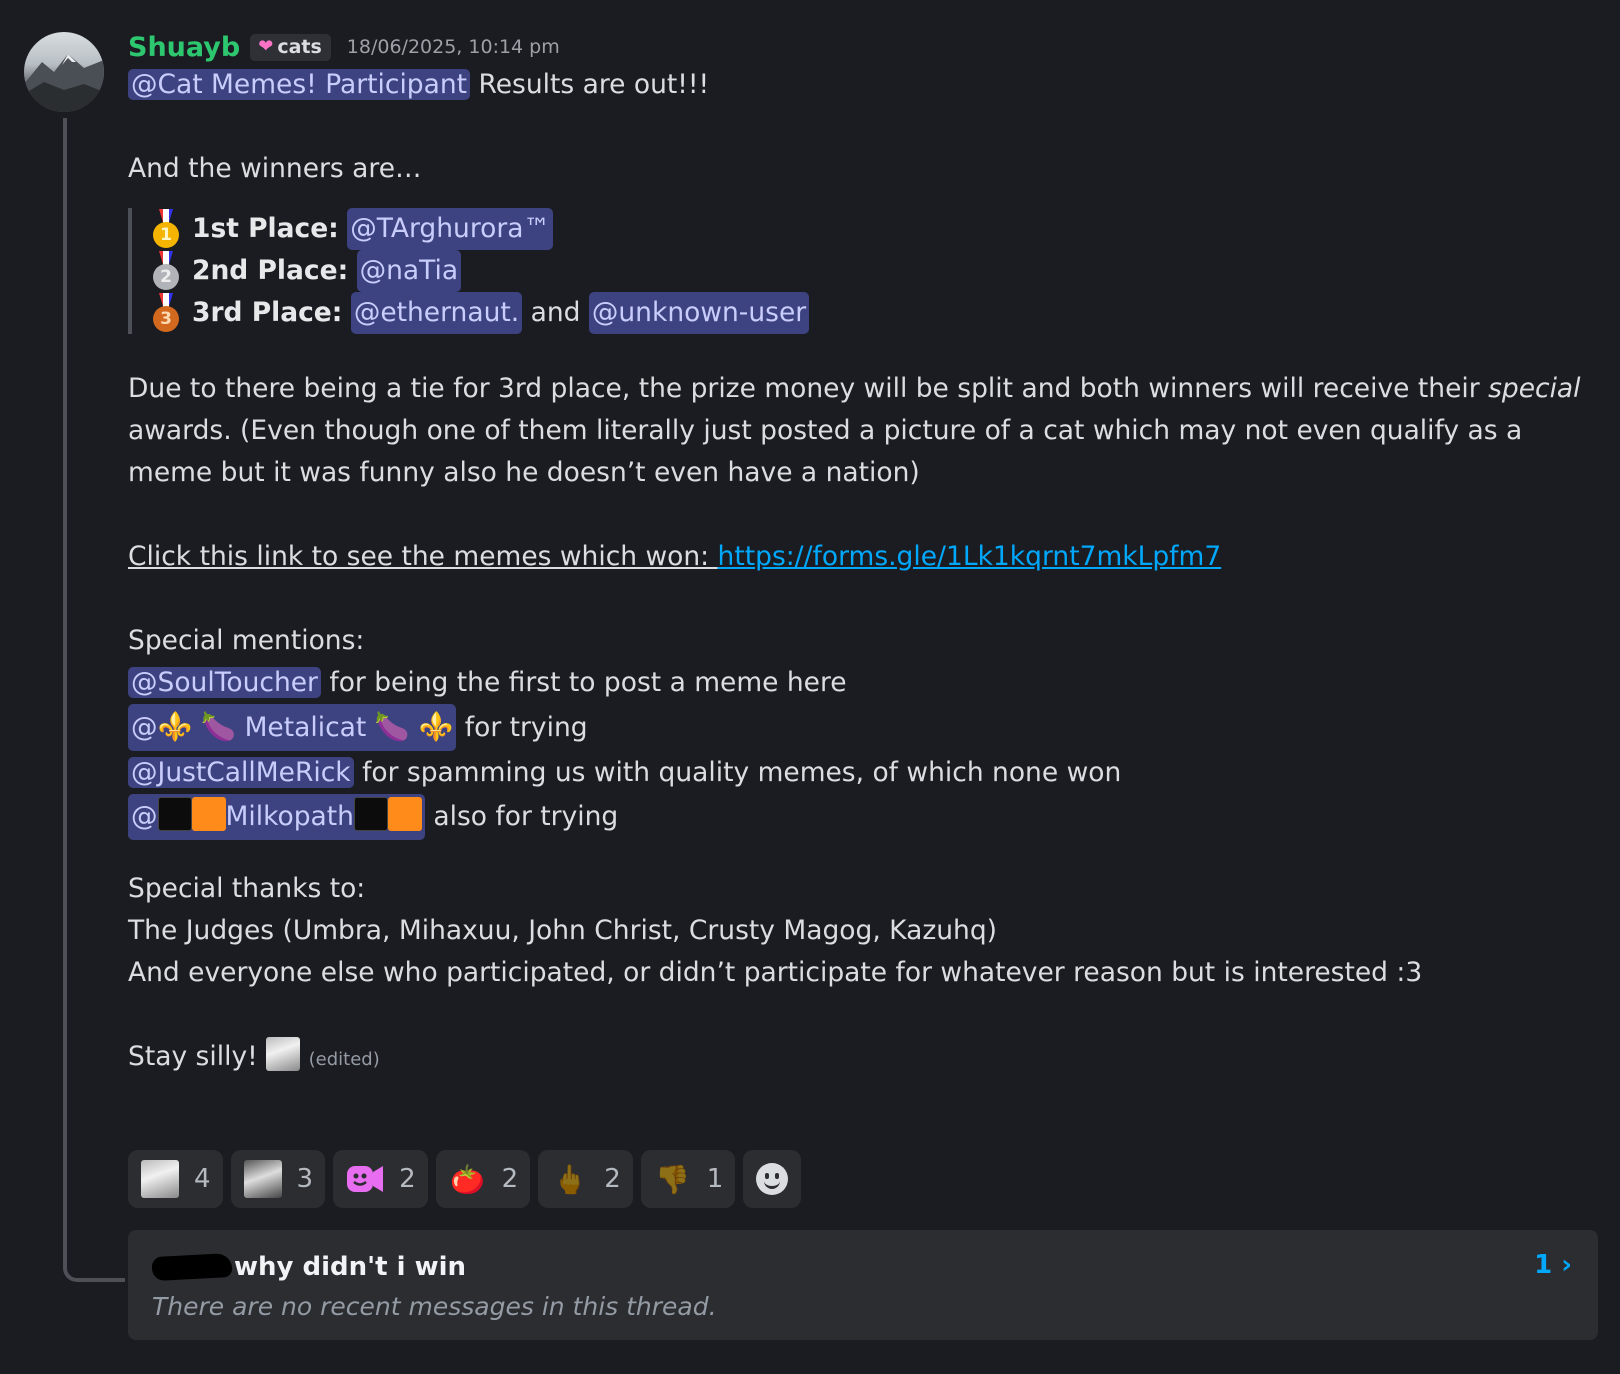 This screenshot has width=1620, height=1374. I want to click on user-mention: @⚜️ 🍆 Metalicat 🍆 ⚜️, so click(292, 727).